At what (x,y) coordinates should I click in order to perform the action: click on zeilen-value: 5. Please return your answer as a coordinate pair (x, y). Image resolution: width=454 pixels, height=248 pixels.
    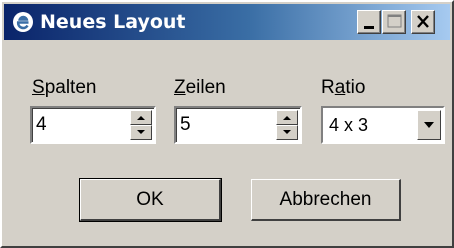
    Looking at the image, I should click on (185, 125).